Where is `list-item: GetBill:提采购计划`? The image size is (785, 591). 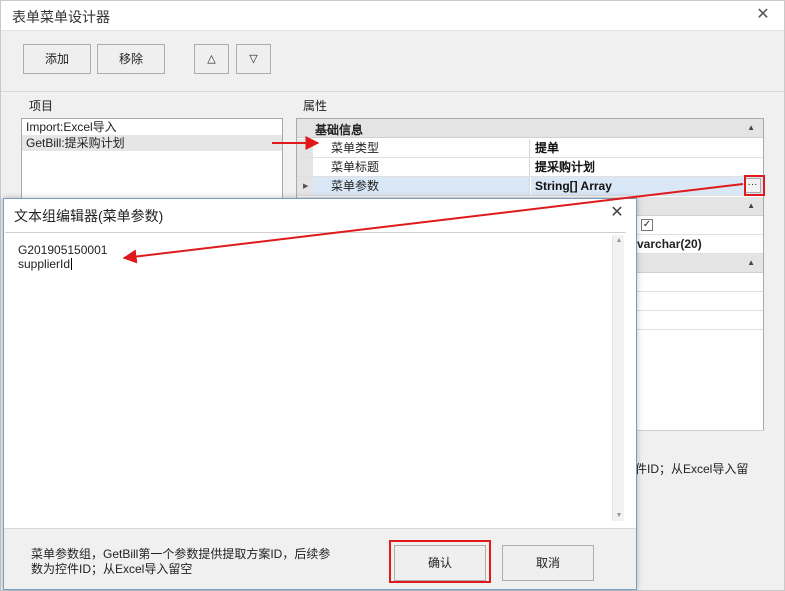 list-item: GetBill:提采购计划 is located at coordinates (152, 143).